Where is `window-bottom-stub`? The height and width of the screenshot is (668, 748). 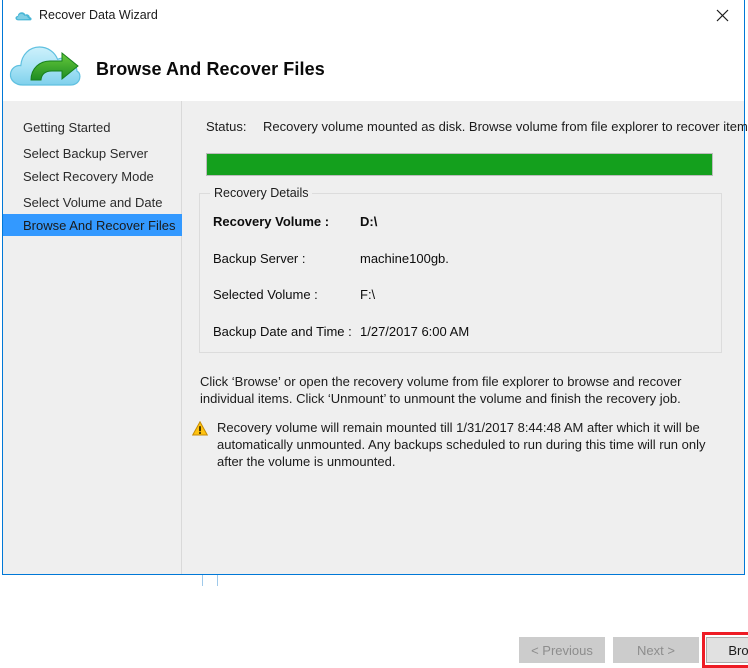
window-bottom-stub is located at coordinates (210, 580).